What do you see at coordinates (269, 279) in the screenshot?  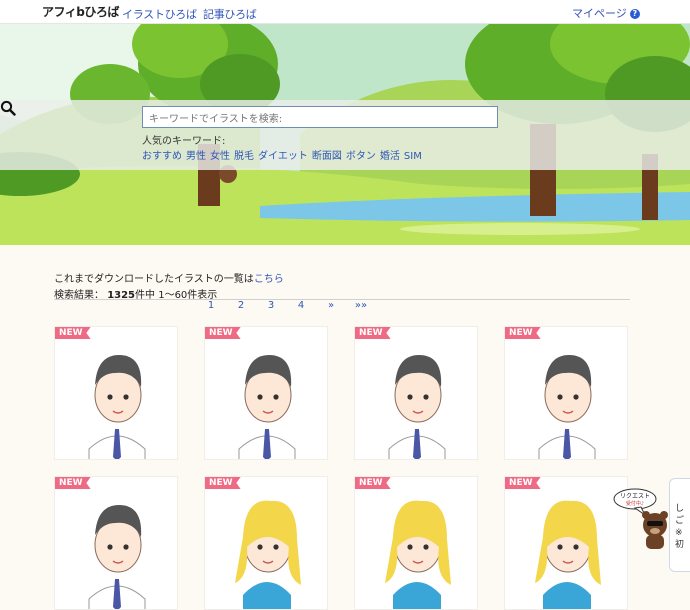 I see `download-history-link: こちら` at bounding box center [269, 279].